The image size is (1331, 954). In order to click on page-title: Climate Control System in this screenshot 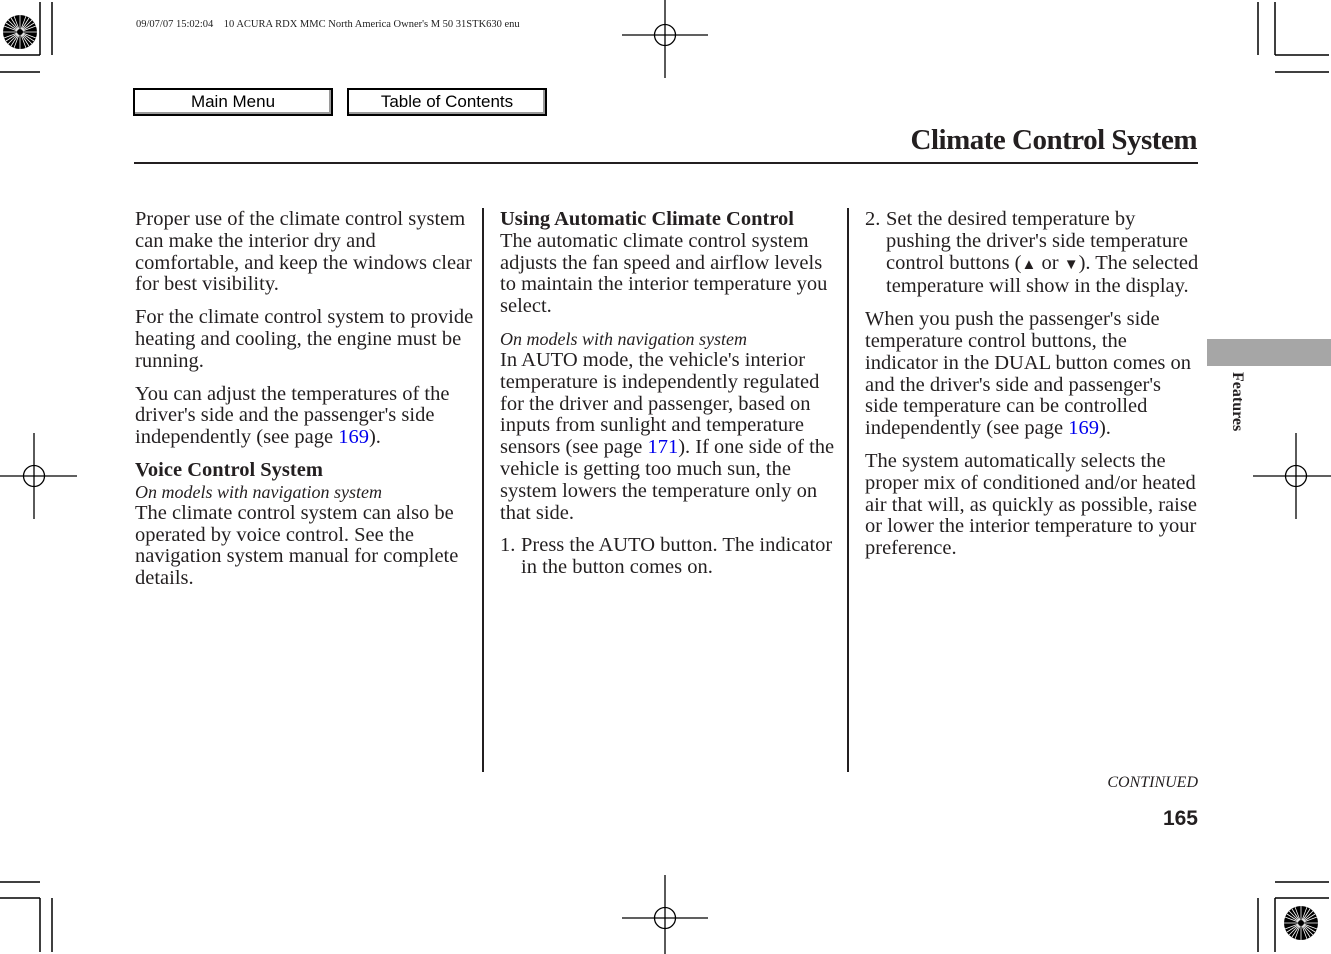, I will do `click(1054, 140)`.